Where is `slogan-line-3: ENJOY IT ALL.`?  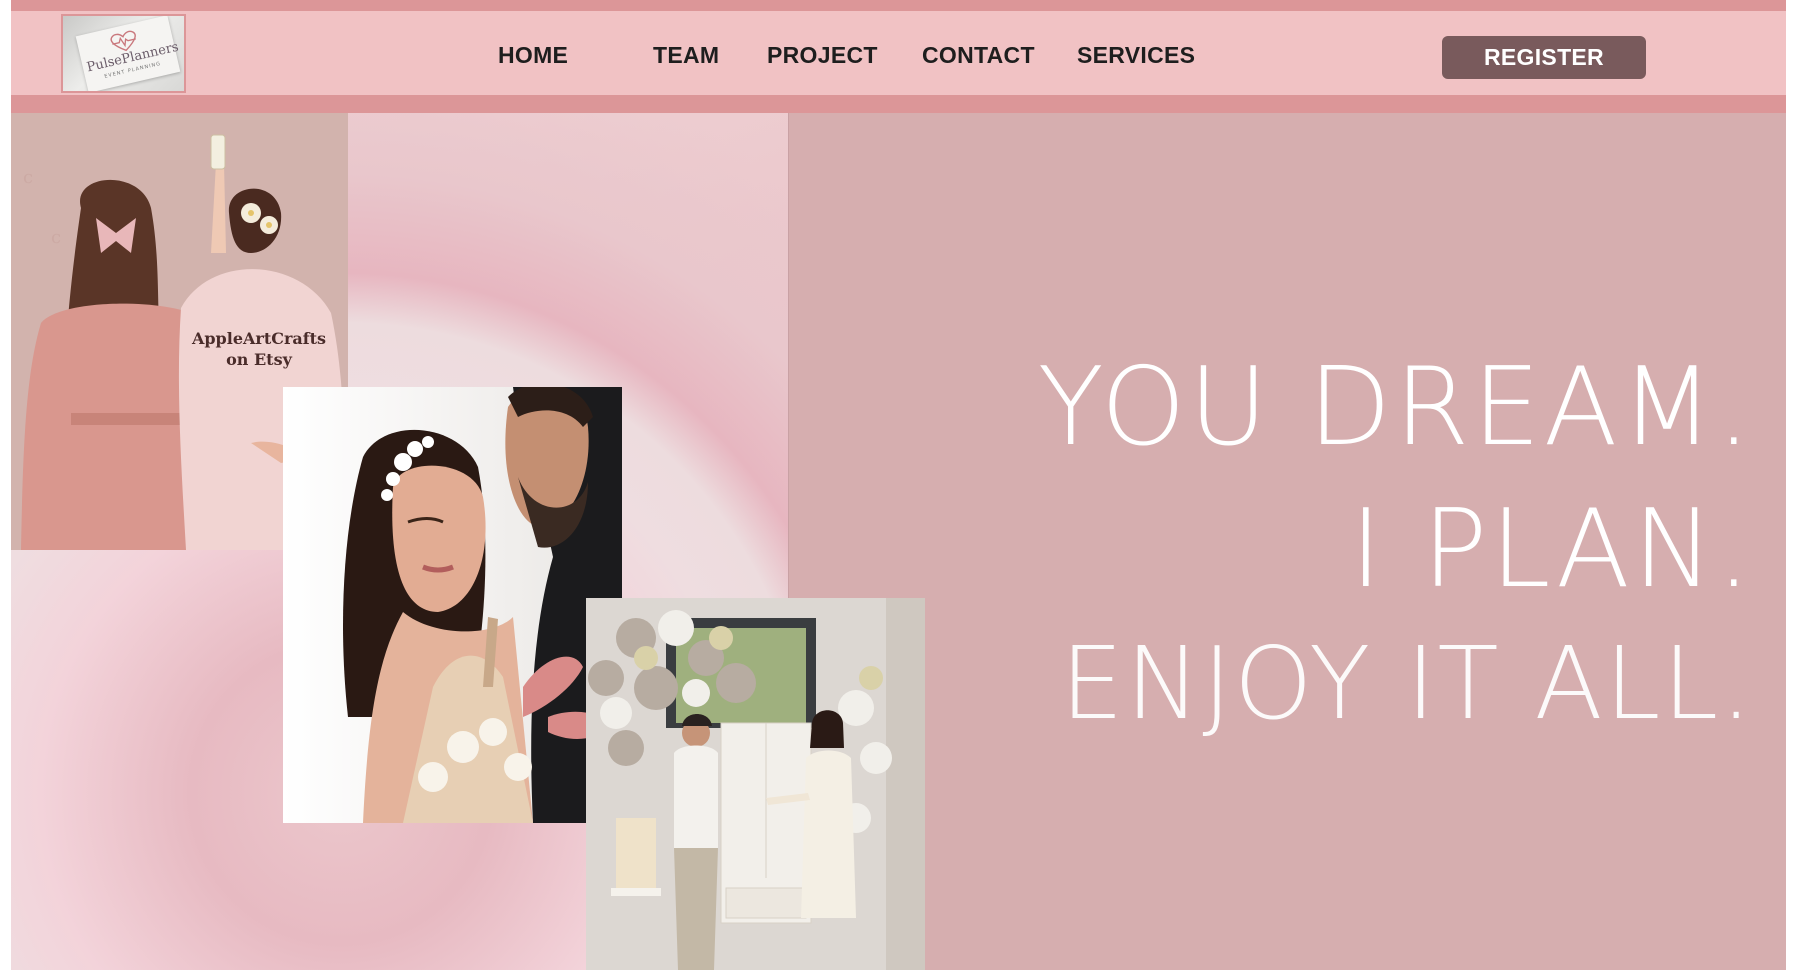 slogan-line-3: ENJOY IT ALL. is located at coordinates (1407, 683).